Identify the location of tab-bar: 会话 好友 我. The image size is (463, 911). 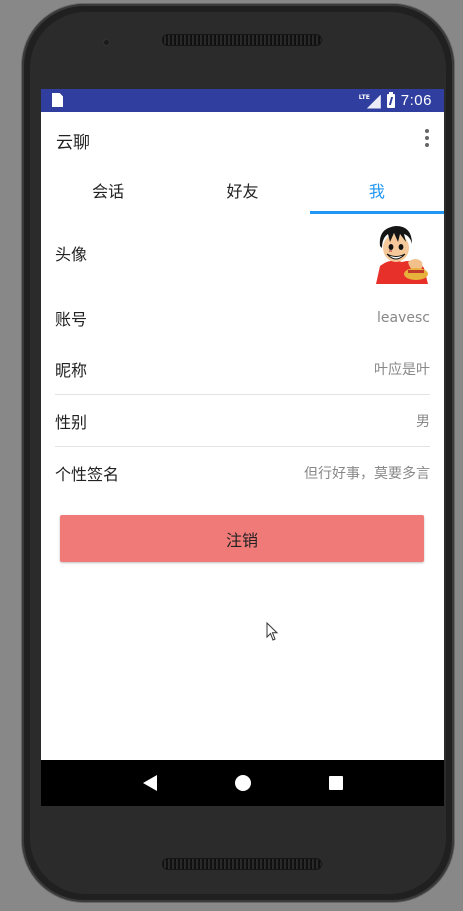
(242, 190).